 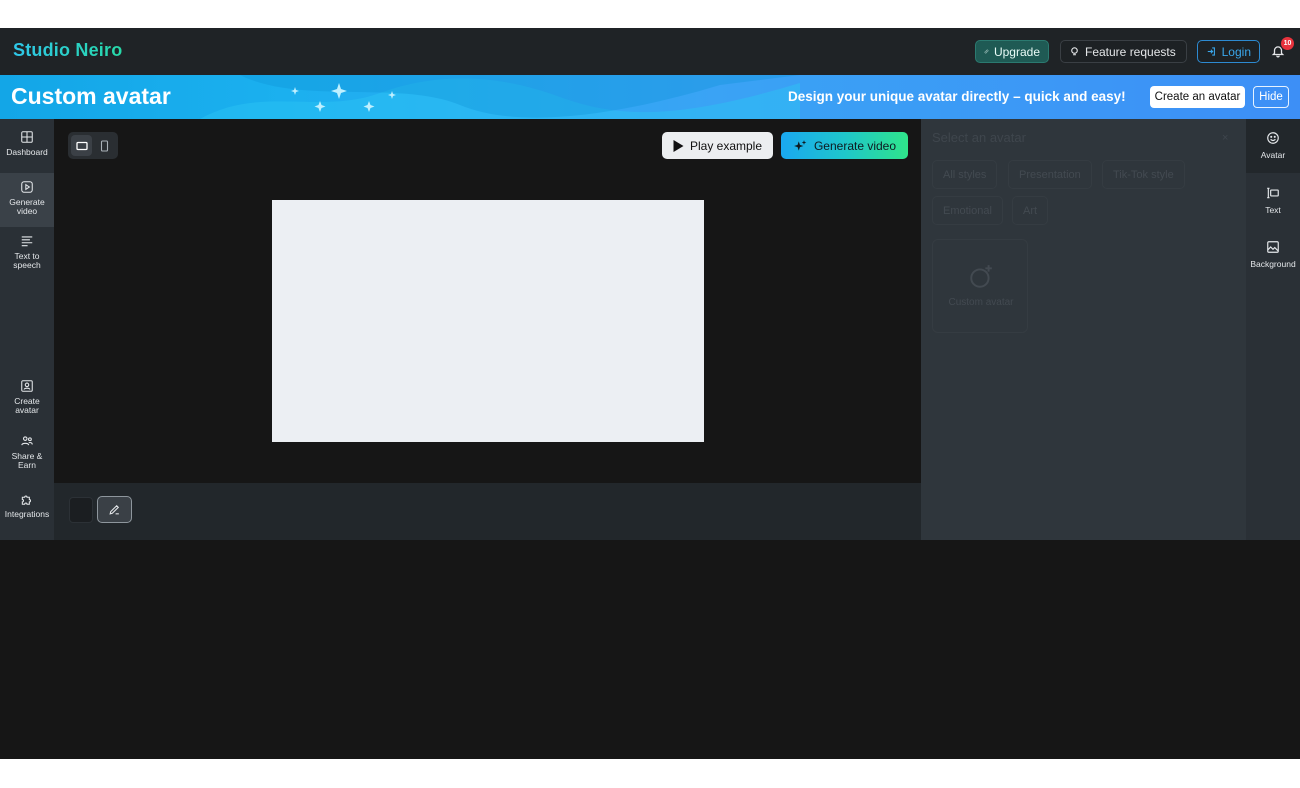 What do you see at coordinates (27, 405) in the screenshot?
I see `sidebar-item-label: Create avatar` at bounding box center [27, 405].